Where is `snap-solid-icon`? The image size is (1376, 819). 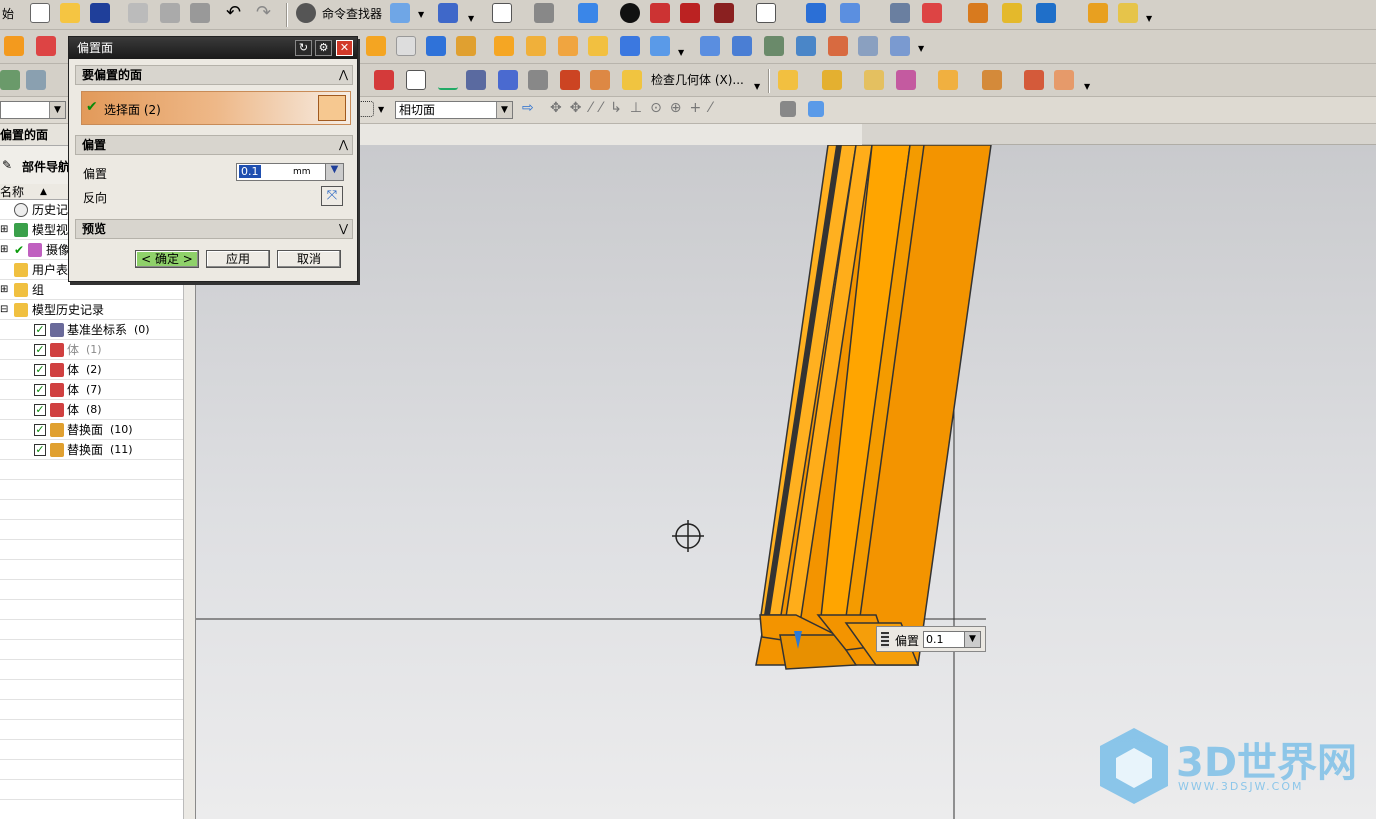
snap-solid-icon is located at coordinates (816, 109).